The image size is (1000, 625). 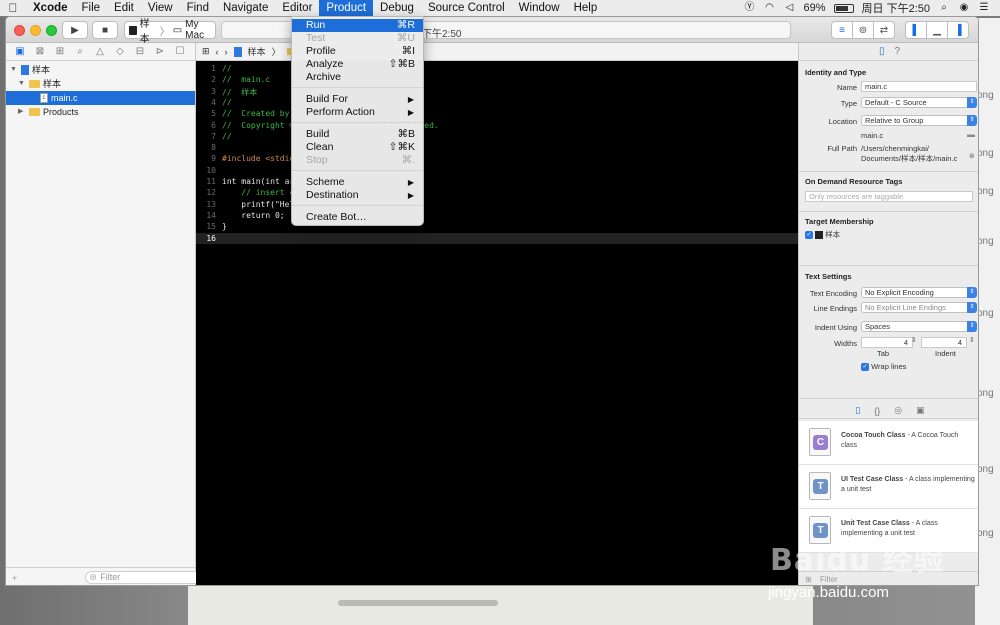 I want to click on tree-item-project: ▼ 样本, so click(x=100, y=70).